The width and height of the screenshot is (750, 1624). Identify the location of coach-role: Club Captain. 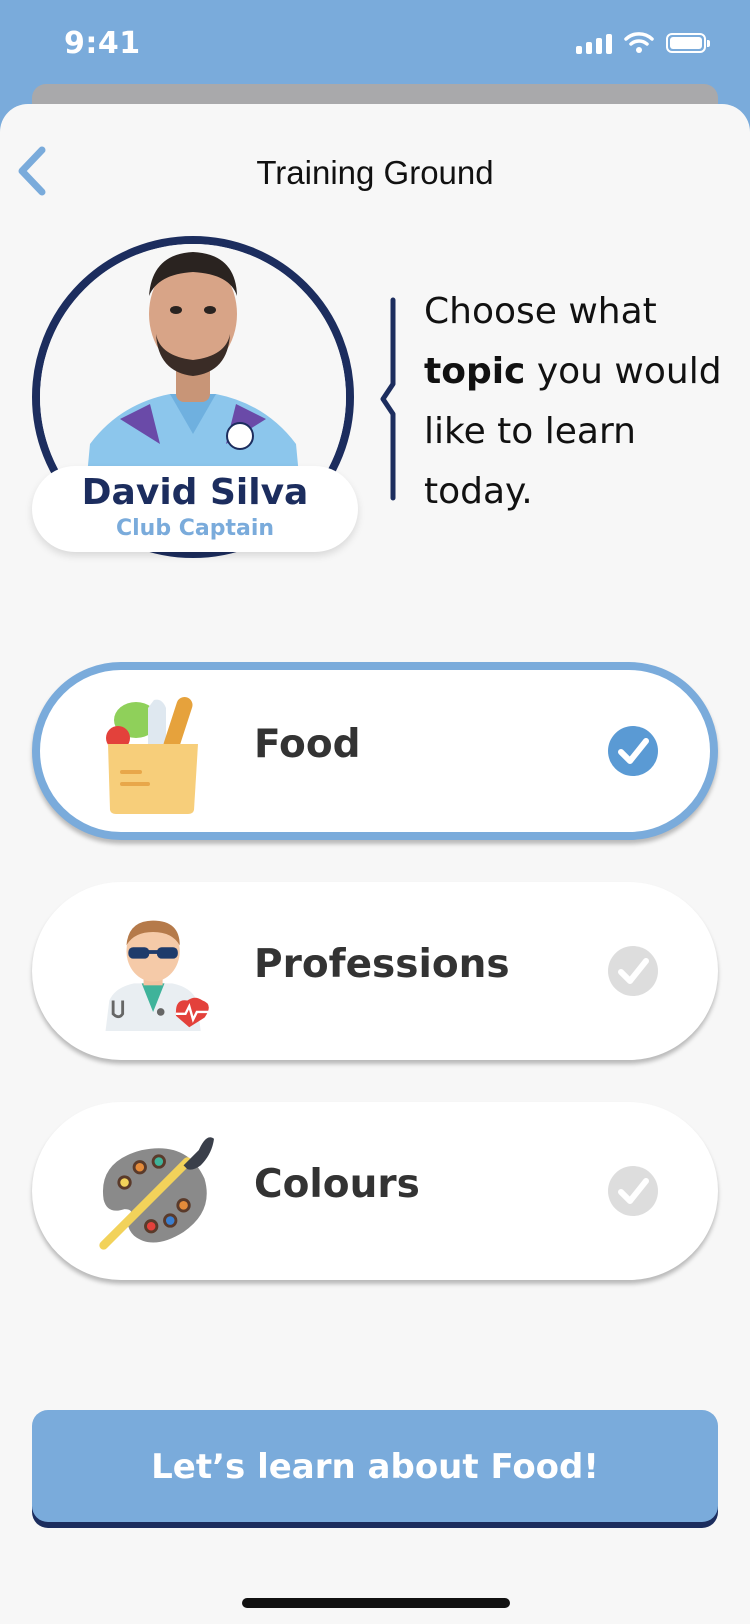
(195, 528).